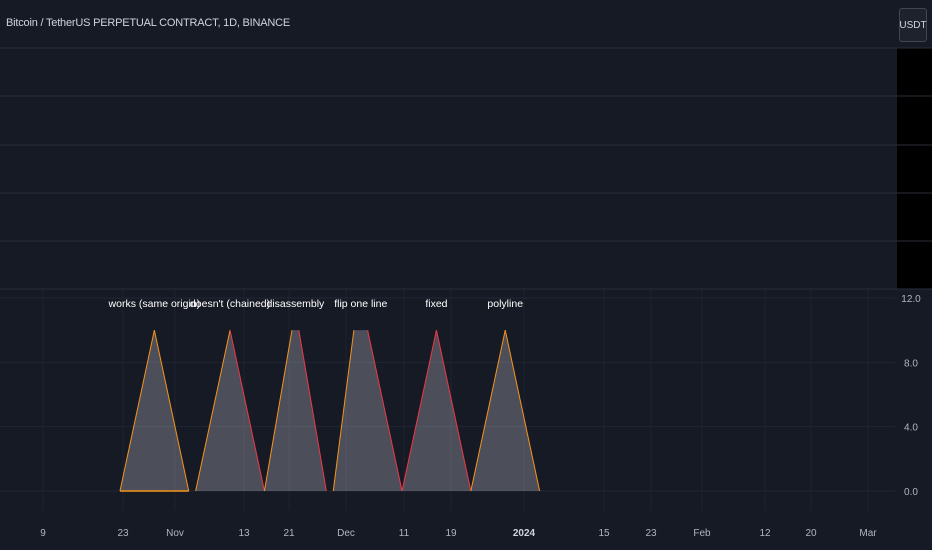 The height and width of the screenshot is (550, 932). I want to click on y-tick-label: 12.0, so click(911, 299).